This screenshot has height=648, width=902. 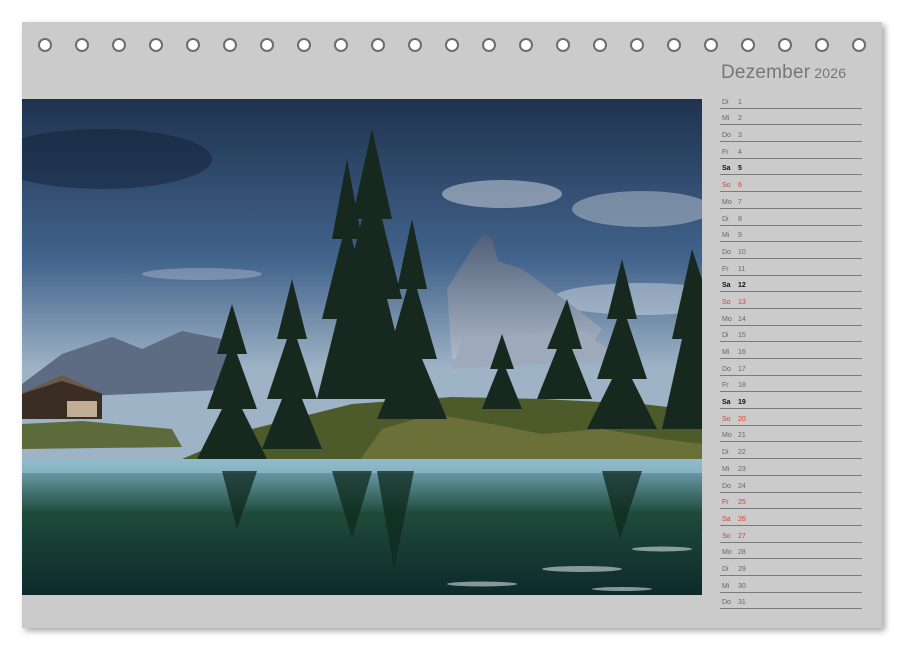 What do you see at coordinates (791, 334) in the screenshot?
I see `day-row: Di 15` at bounding box center [791, 334].